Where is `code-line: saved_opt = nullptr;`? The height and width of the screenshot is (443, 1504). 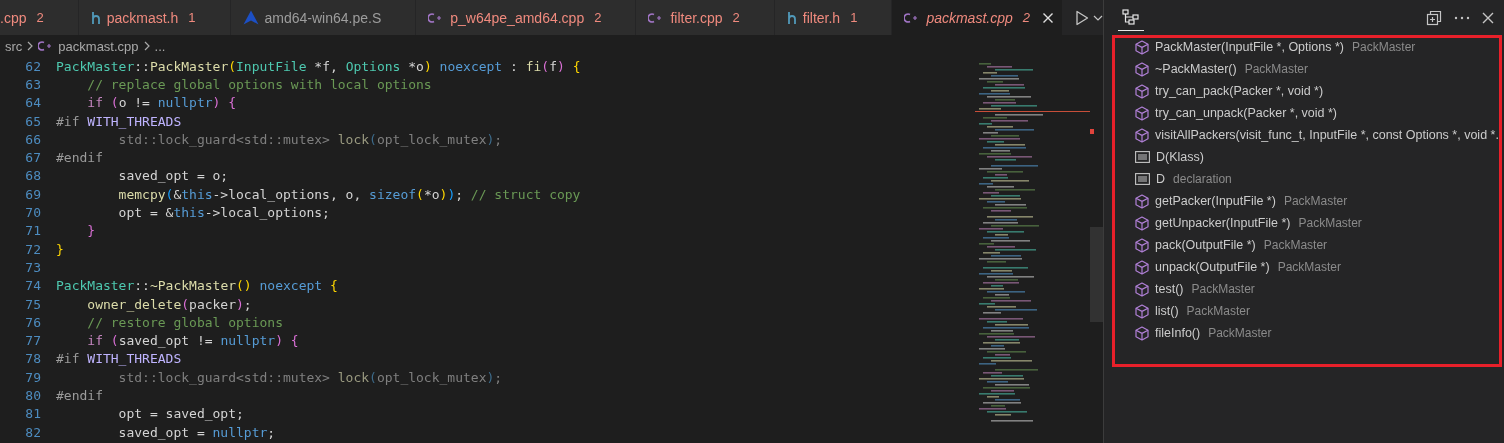 code-line: saved_opt = nullptr; is located at coordinates (196, 432).